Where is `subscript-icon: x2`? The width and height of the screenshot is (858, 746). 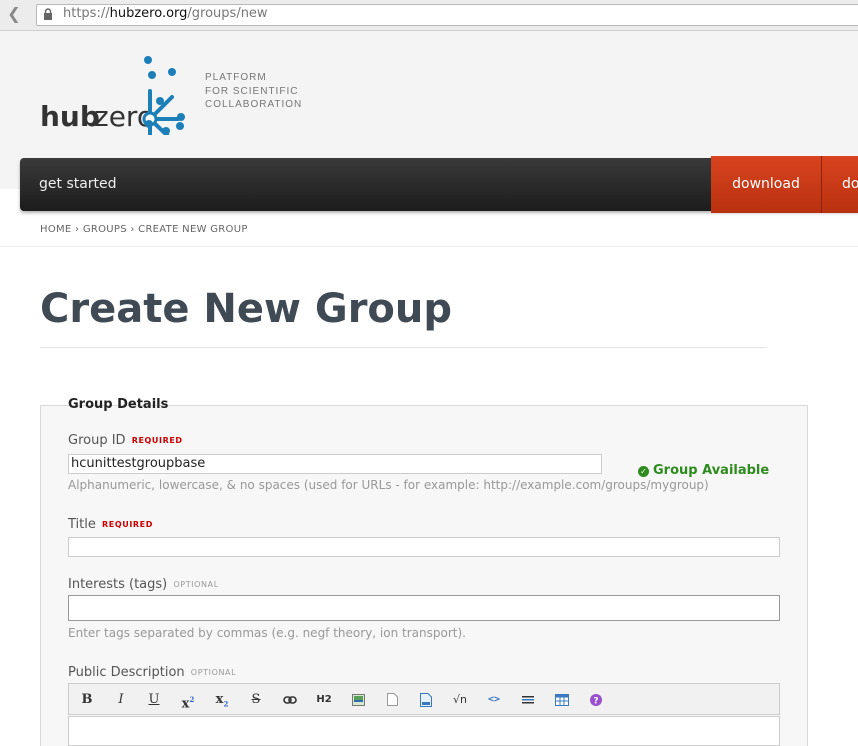 subscript-icon: x2 is located at coordinates (222, 700).